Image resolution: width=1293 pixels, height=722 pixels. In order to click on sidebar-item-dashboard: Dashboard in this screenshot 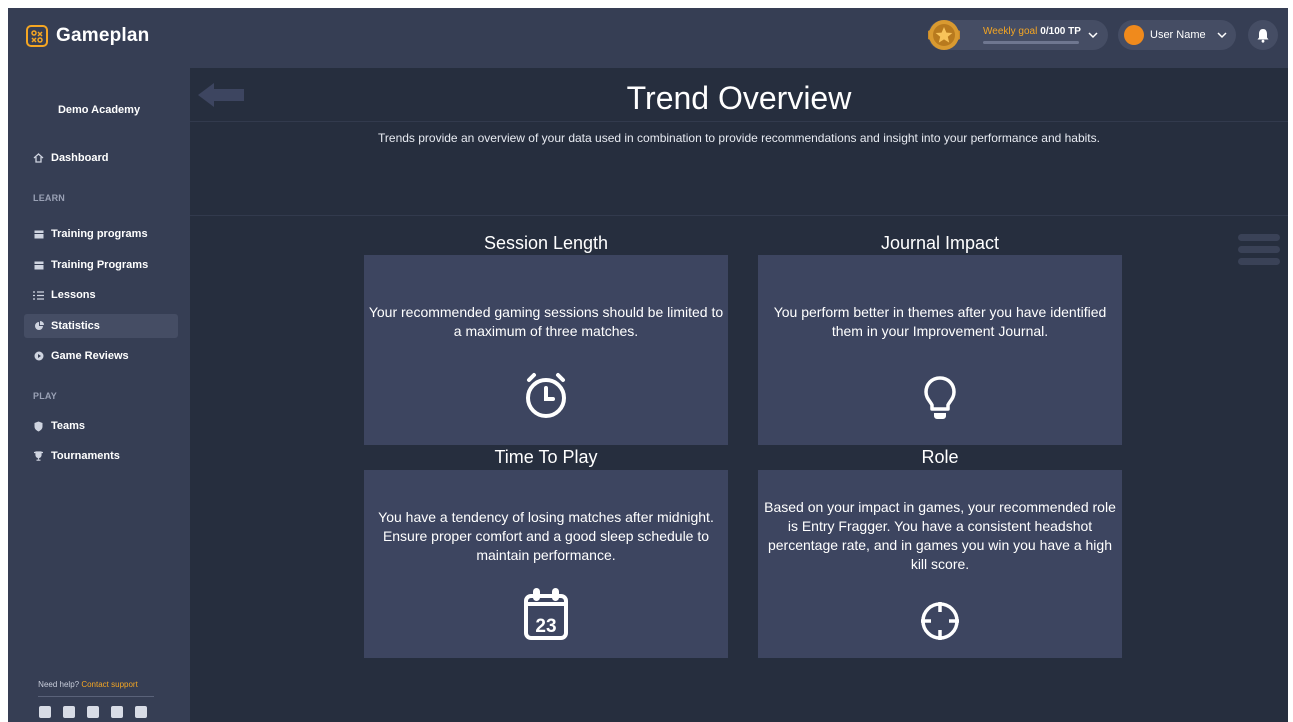, I will do `click(101, 158)`.